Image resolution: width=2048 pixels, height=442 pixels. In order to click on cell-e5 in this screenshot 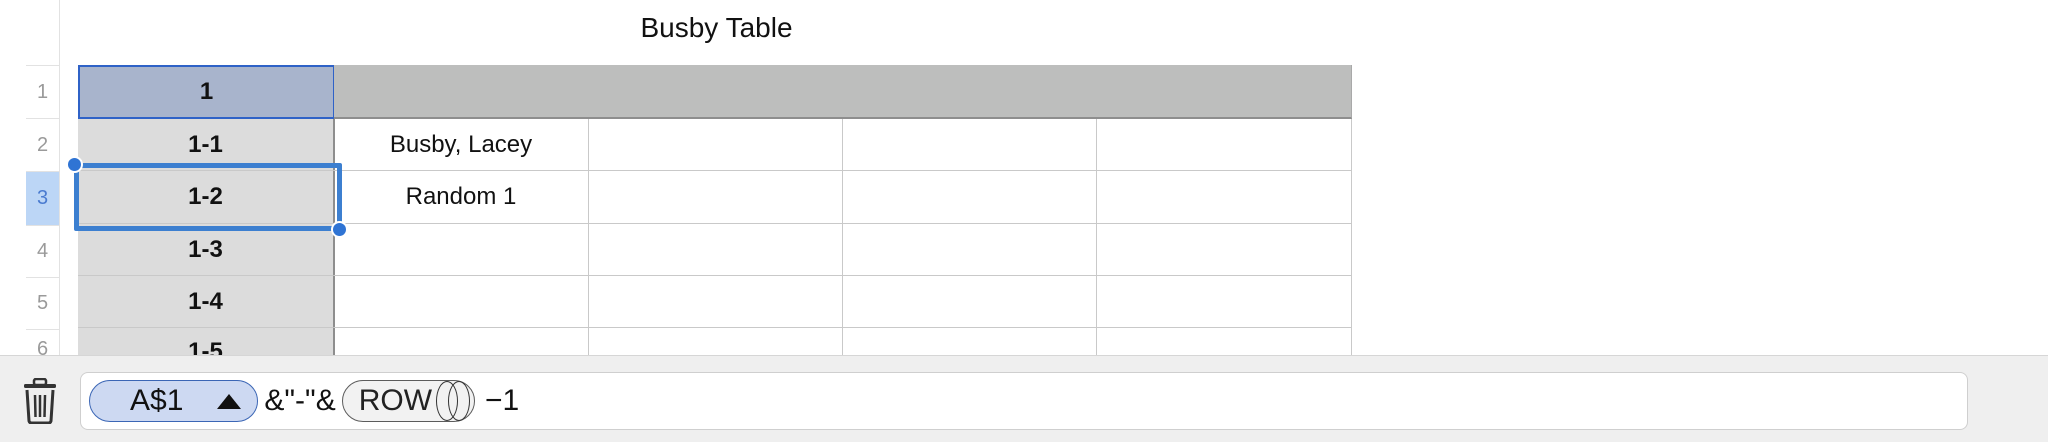, I will do `click(1224, 302)`.